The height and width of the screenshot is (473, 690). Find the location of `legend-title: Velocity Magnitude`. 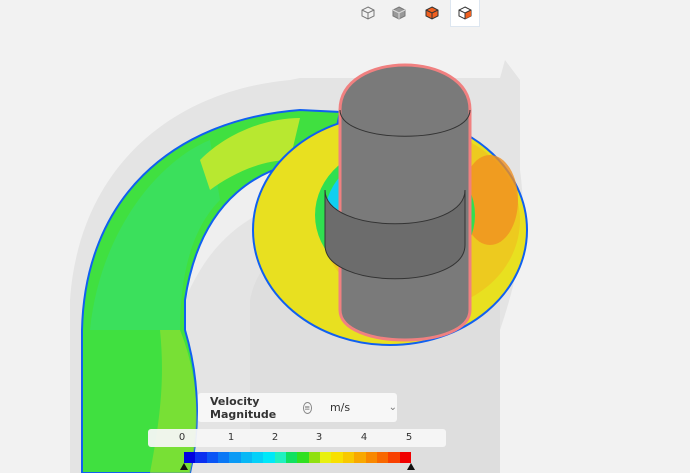

legend-title: Velocity Magnitude is located at coordinates (243, 407).